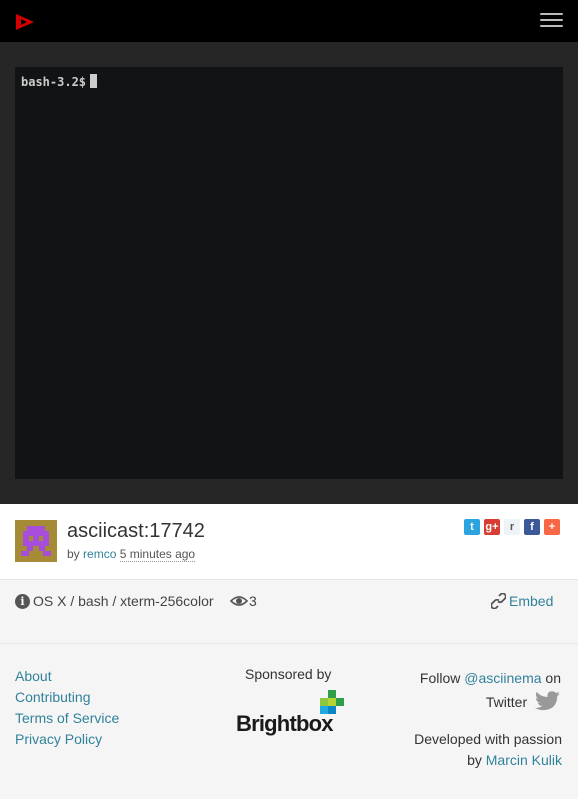 The width and height of the screenshot is (578, 799). Describe the element at coordinates (289, 21) in the screenshot. I see `top-navbar` at that location.